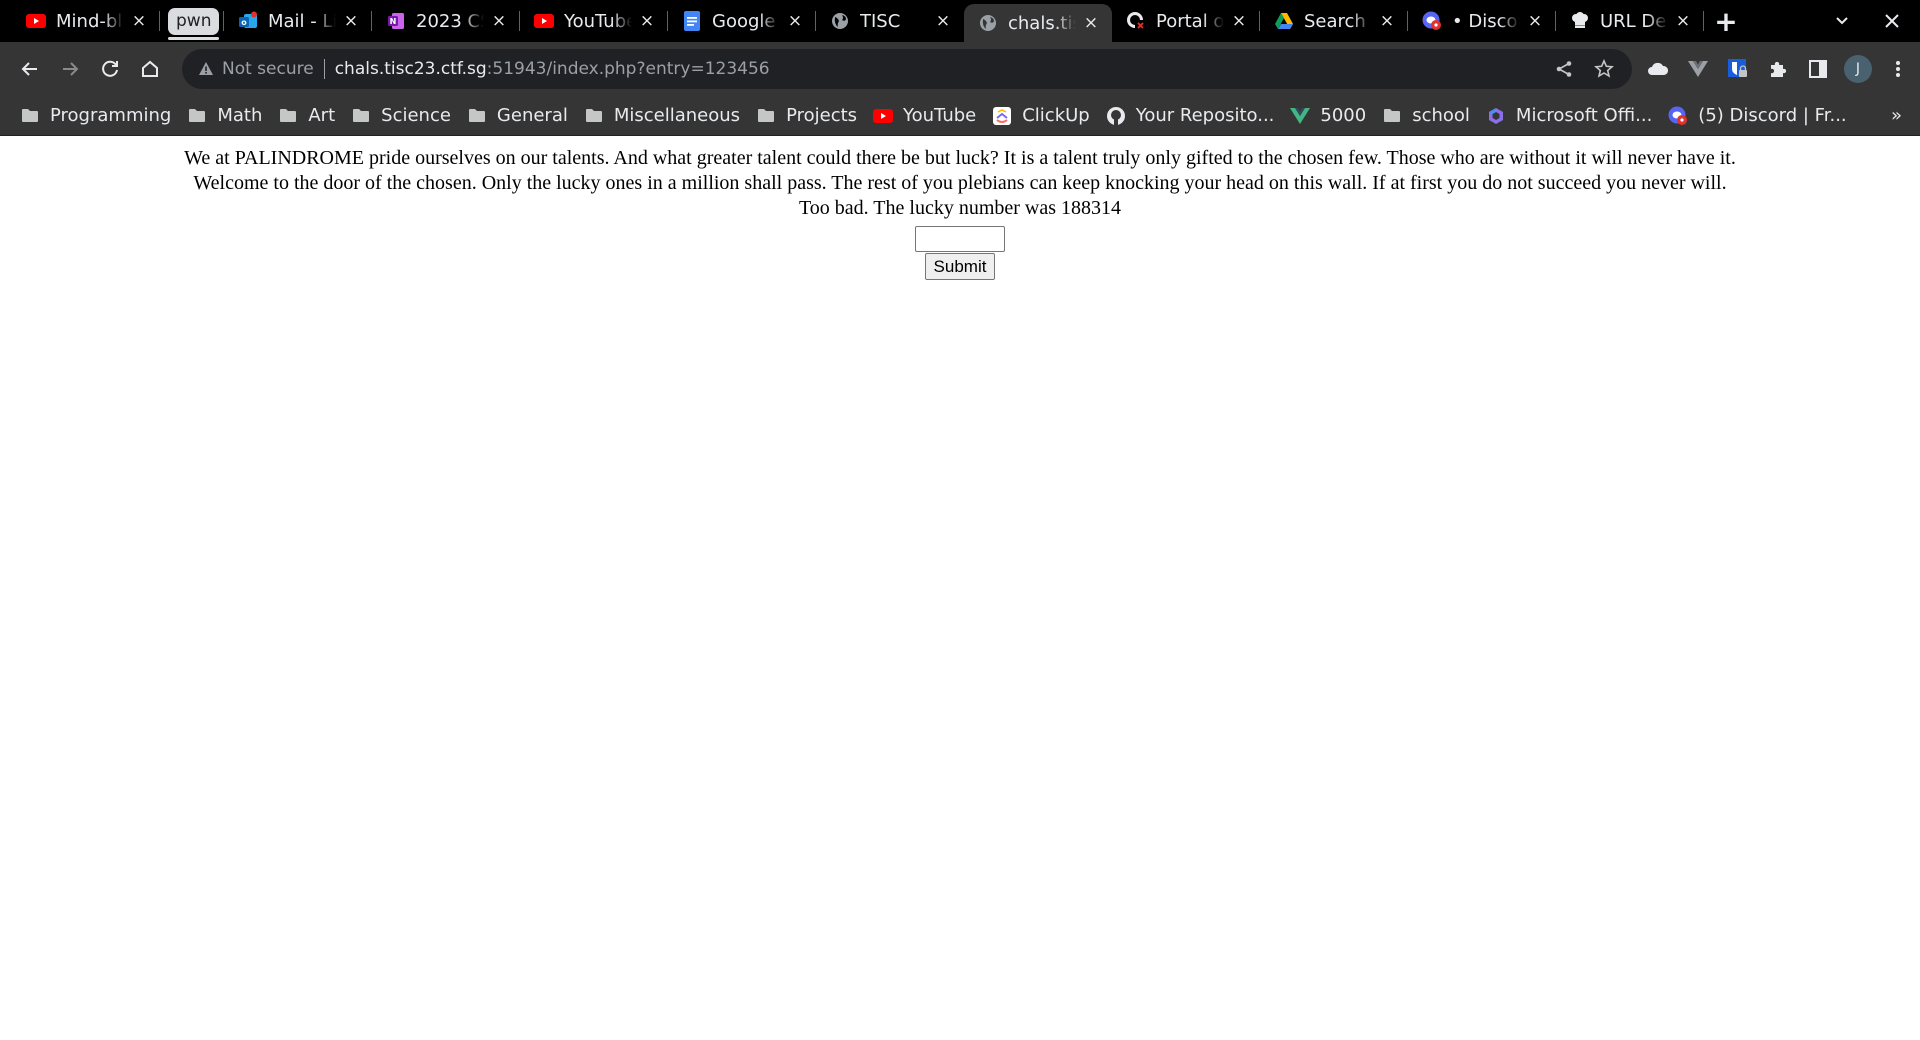 This screenshot has width=1920, height=1040. Describe the element at coordinates (90, 21) in the screenshot. I see `tab-title: Mind-blowing` at that location.